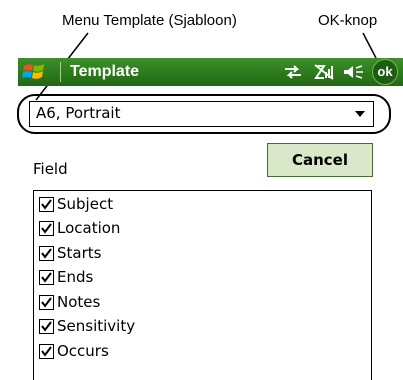  Describe the element at coordinates (324, 72) in the screenshot. I see `no-signal-icon` at that location.